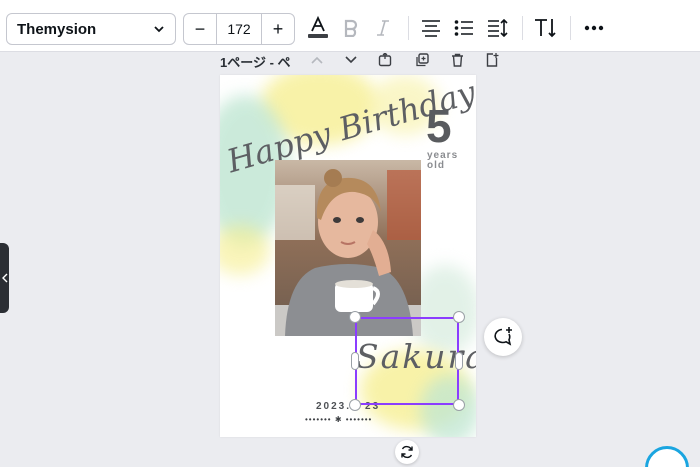 The width and height of the screenshot is (700, 467). I want to click on move-page-up-button, so click(317, 60).